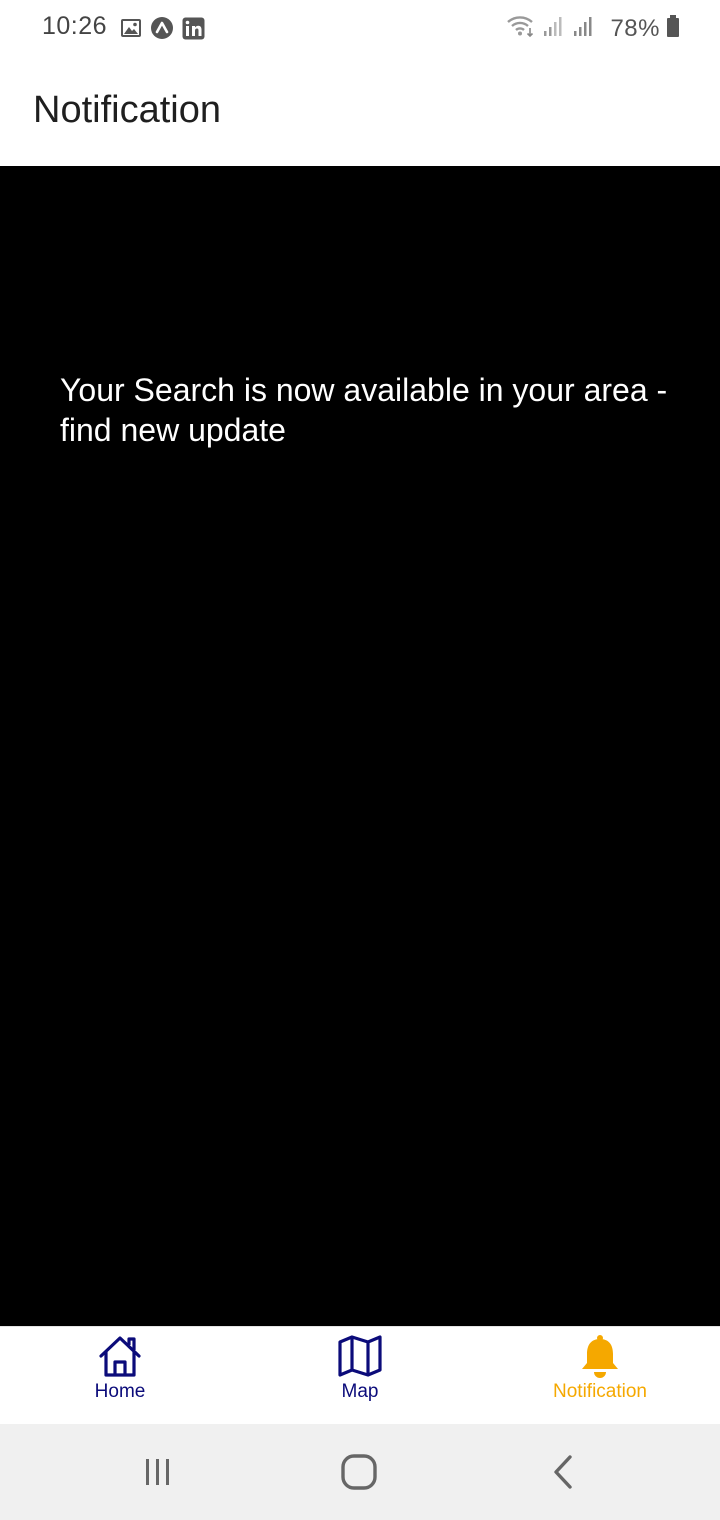 This screenshot has height=1520, width=720. I want to click on back-icon, so click(562, 1472).